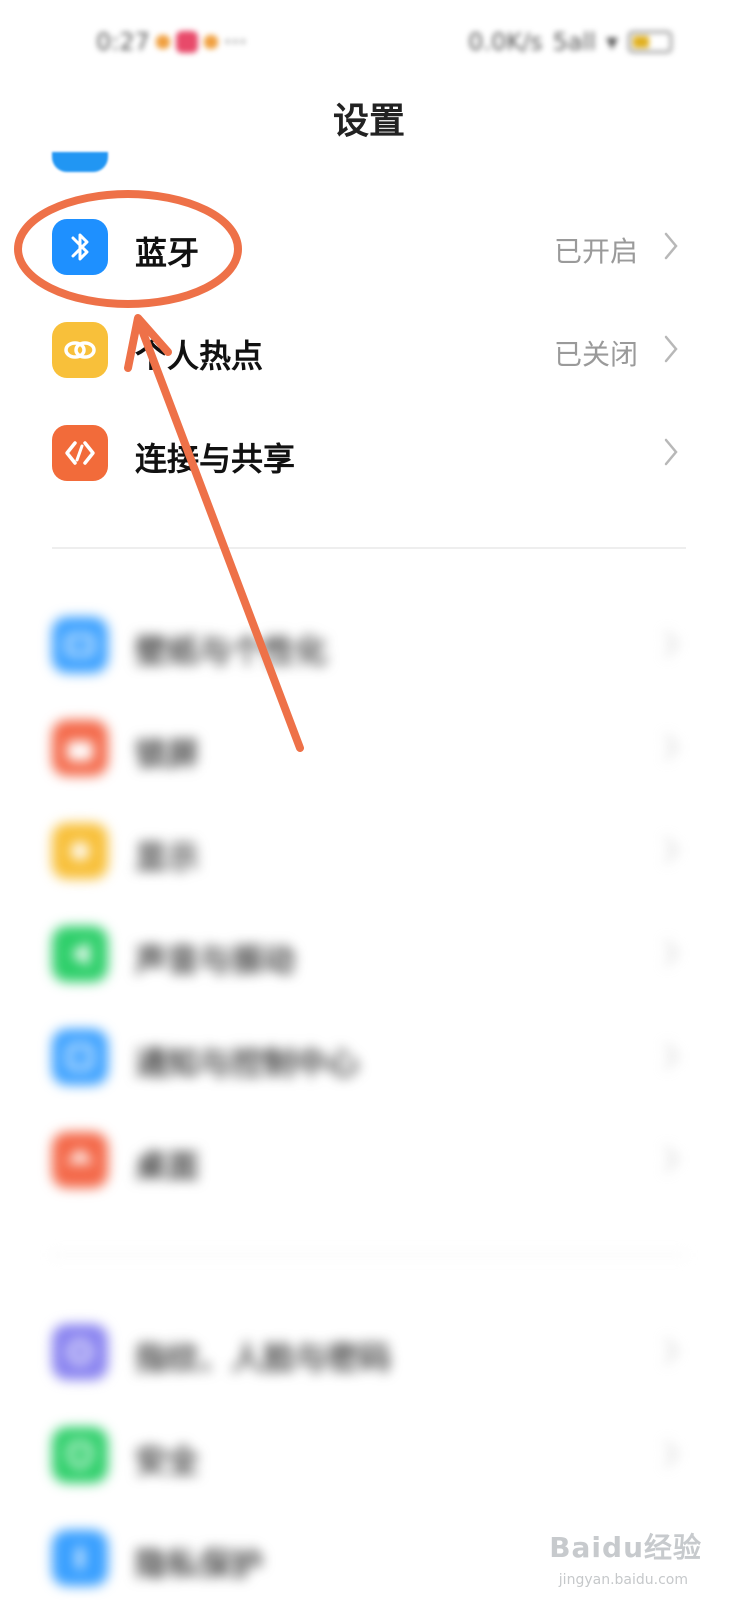 Image resolution: width=738 pixels, height=1600 pixels. I want to click on settings-item-display: 显示, so click(369, 851).